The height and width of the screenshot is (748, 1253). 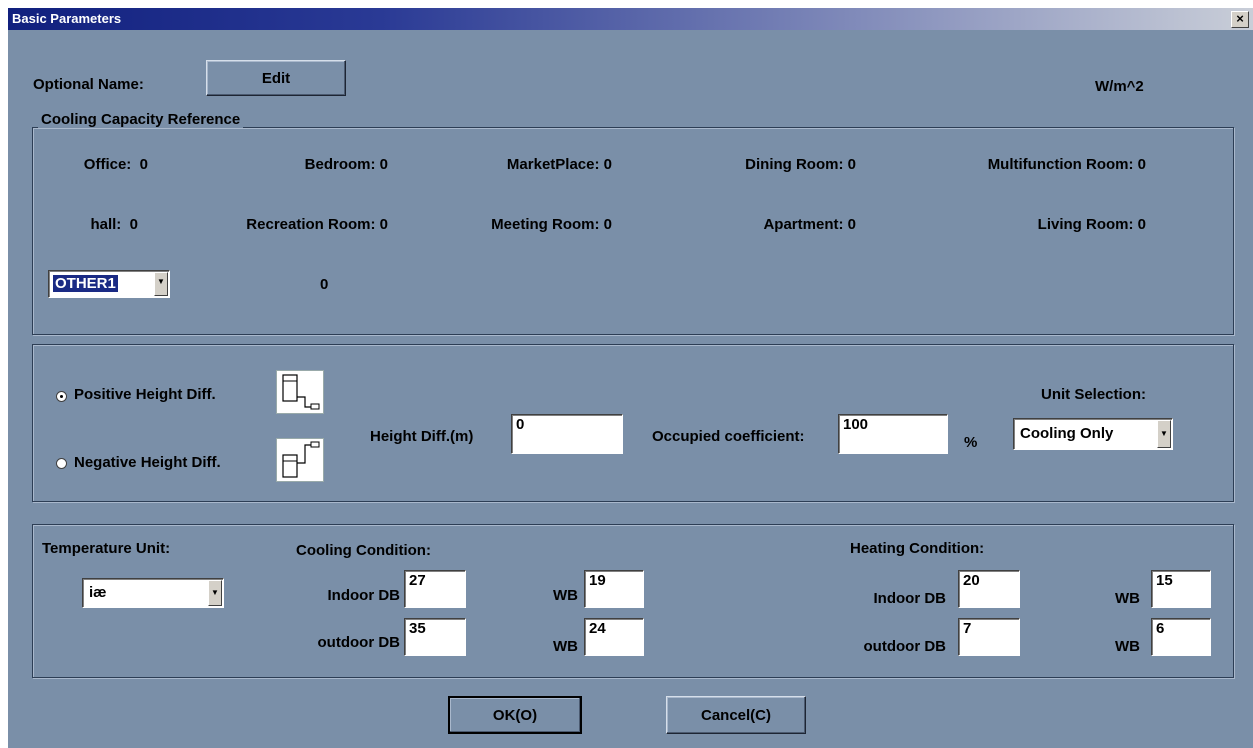 I want to click on positive-height-radio, so click(x=61, y=396).